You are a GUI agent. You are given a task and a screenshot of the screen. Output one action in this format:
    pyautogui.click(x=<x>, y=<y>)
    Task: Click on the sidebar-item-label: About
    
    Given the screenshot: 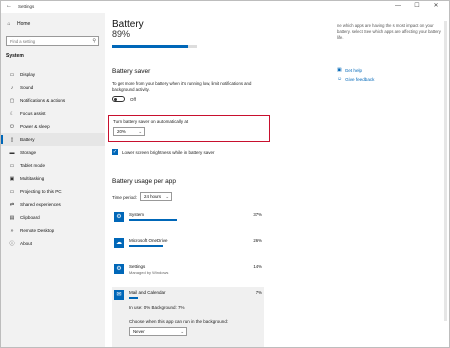 What is the action you would take?
    pyautogui.click(x=26, y=243)
    